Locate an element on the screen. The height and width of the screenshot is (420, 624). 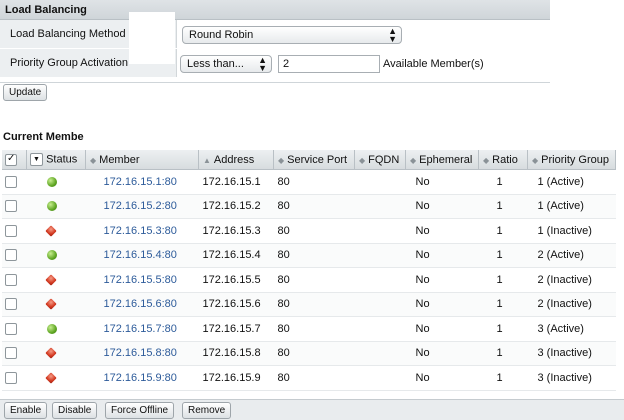
member-cell: 172.16.15.6:80 is located at coordinates (142, 304).